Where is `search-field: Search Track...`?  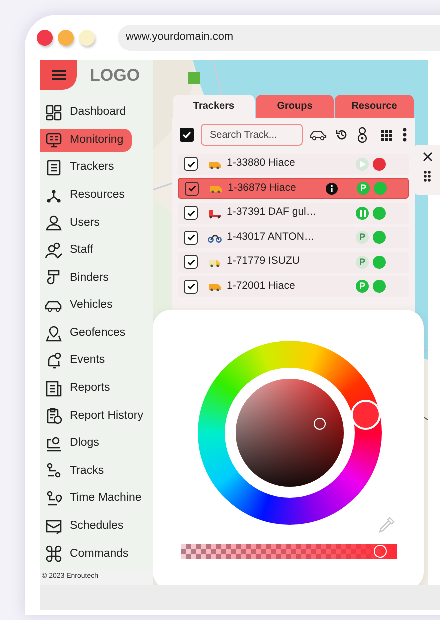
search-field: Search Track... is located at coordinates (252, 135).